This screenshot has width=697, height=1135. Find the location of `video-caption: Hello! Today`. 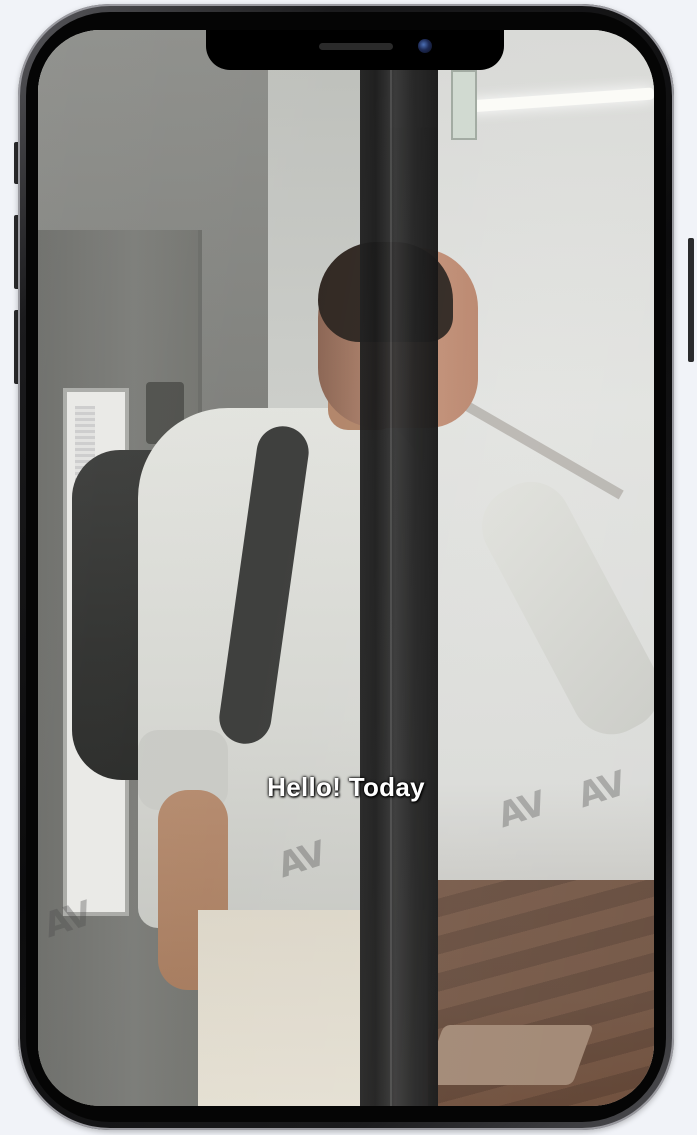

video-caption: Hello! Today is located at coordinates (346, 787).